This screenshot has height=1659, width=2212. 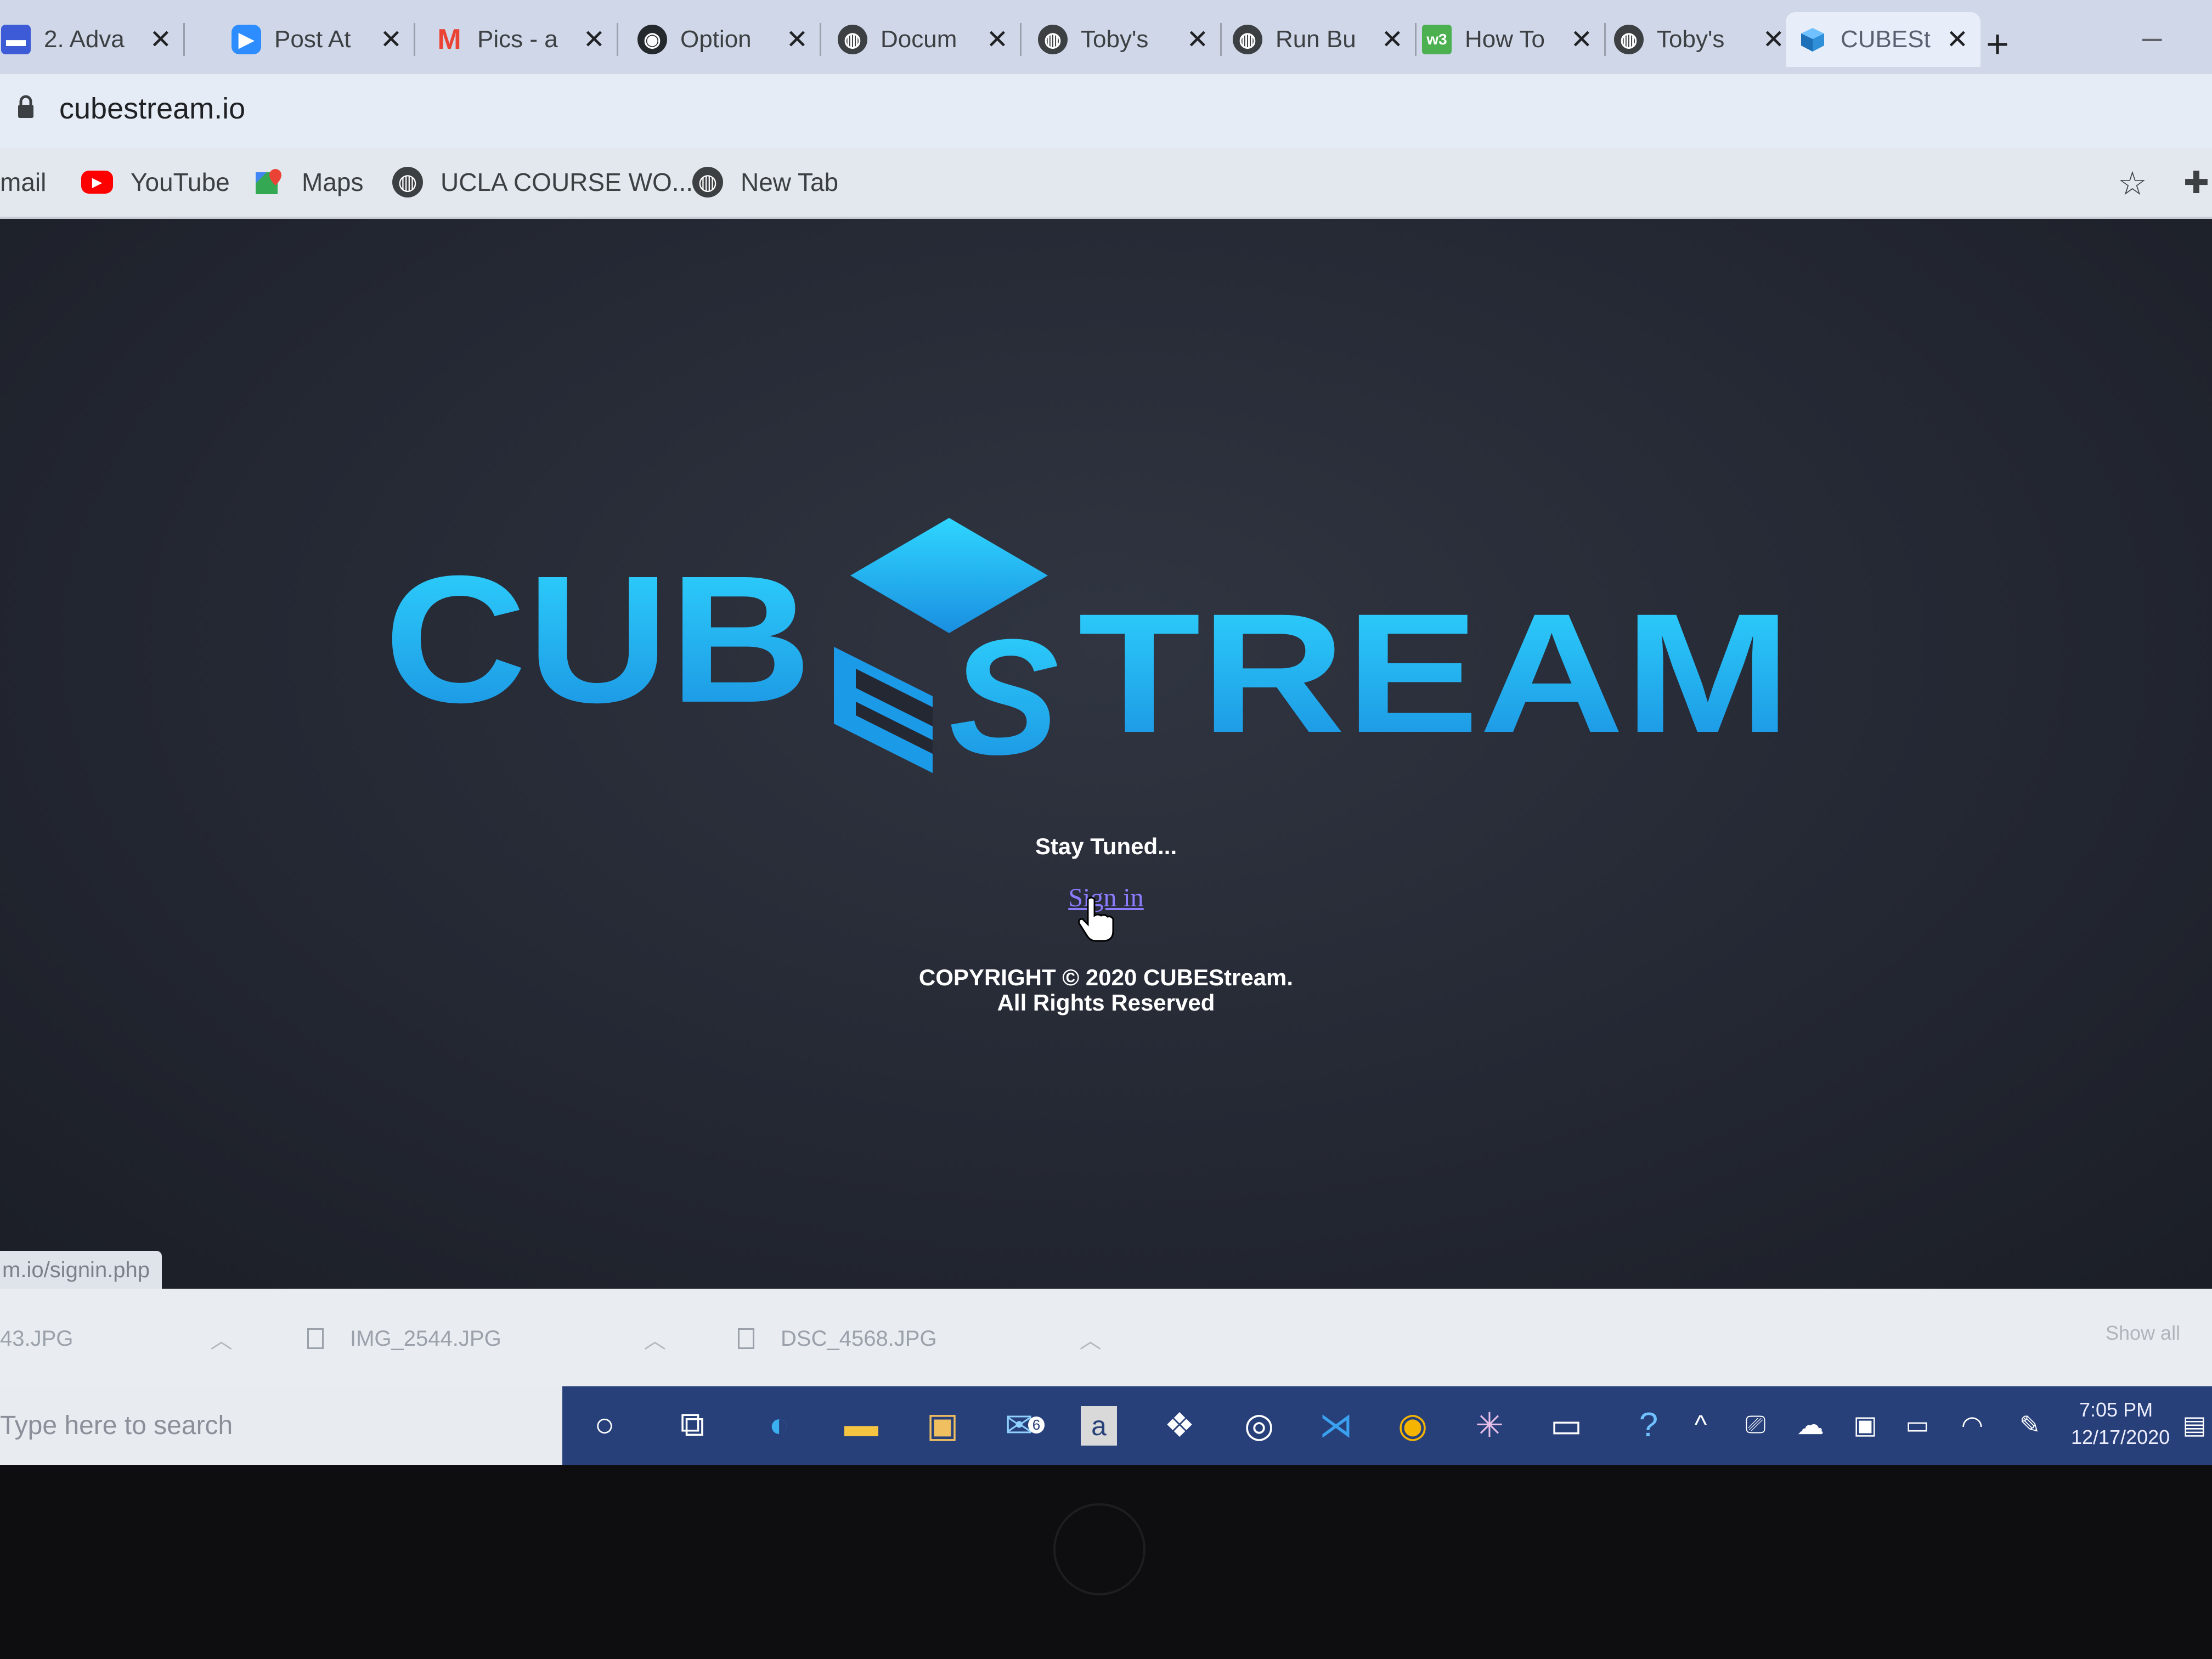 What do you see at coordinates (1810, 1425) in the screenshot?
I see `onedrive-icon: ☁` at bounding box center [1810, 1425].